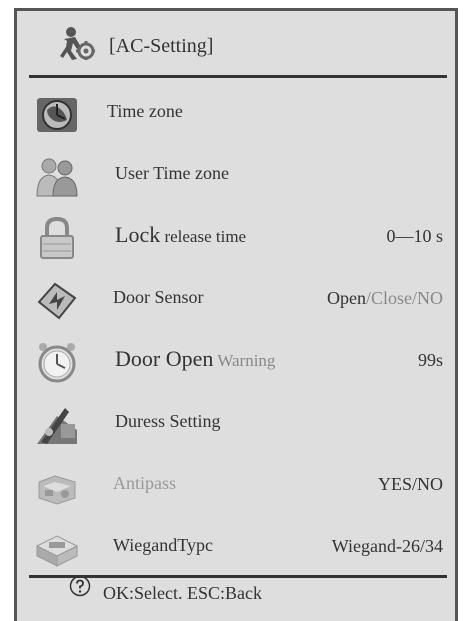  Describe the element at coordinates (57, 490) in the screenshot. I see `antipass-icon` at that location.